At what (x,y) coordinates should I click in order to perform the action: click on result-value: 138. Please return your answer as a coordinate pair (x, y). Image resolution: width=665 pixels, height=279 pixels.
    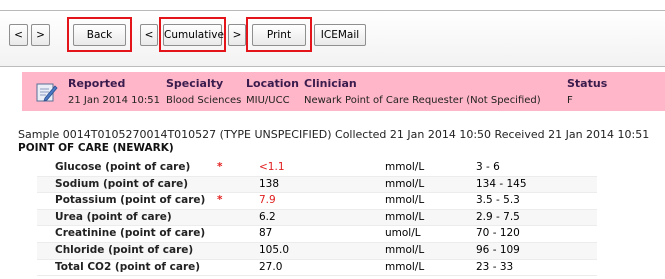
    Looking at the image, I should click on (269, 183).